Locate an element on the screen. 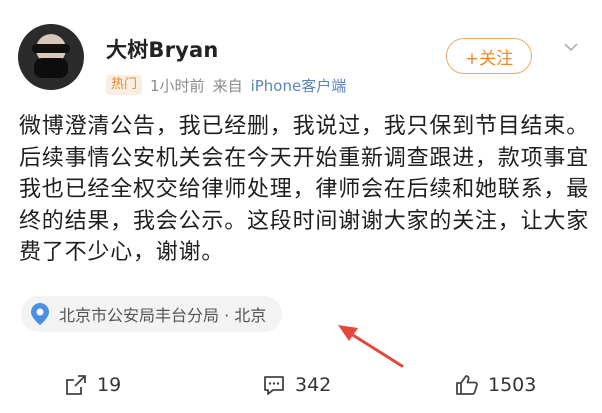  post-source: iPhone客户端 is located at coordinates (299, 85).